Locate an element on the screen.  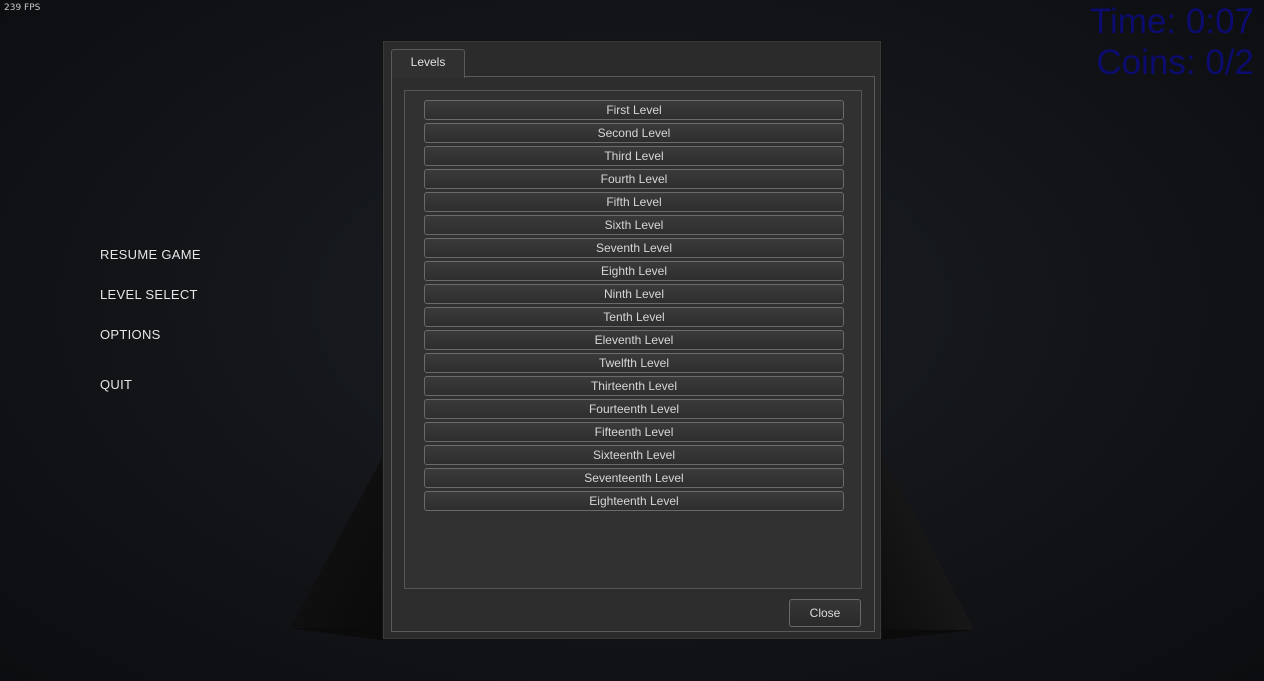
level-button-12: Twelfth Level is located at coordinates (634, 363).